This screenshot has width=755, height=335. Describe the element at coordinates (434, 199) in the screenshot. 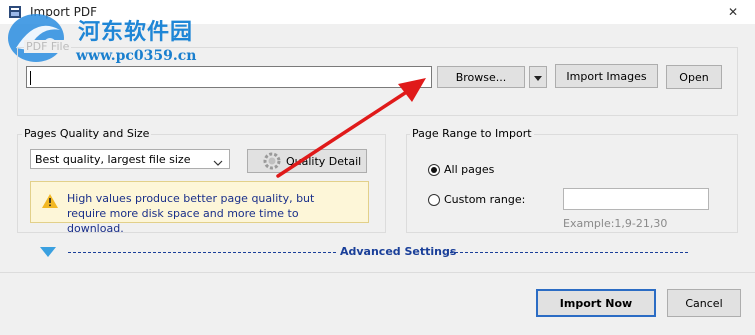

I see `radio-custom-range-indicator` at that location.